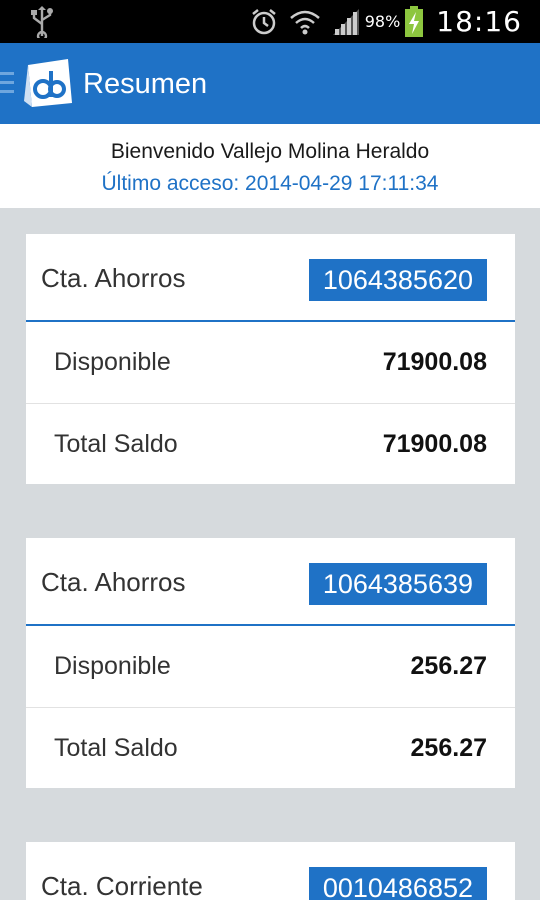 This screenshot has height=900, width=540. What do you see at coordinates (479, 21) in the screenshot?
I see `clock: 18:16` at bounding box center [479, 21].